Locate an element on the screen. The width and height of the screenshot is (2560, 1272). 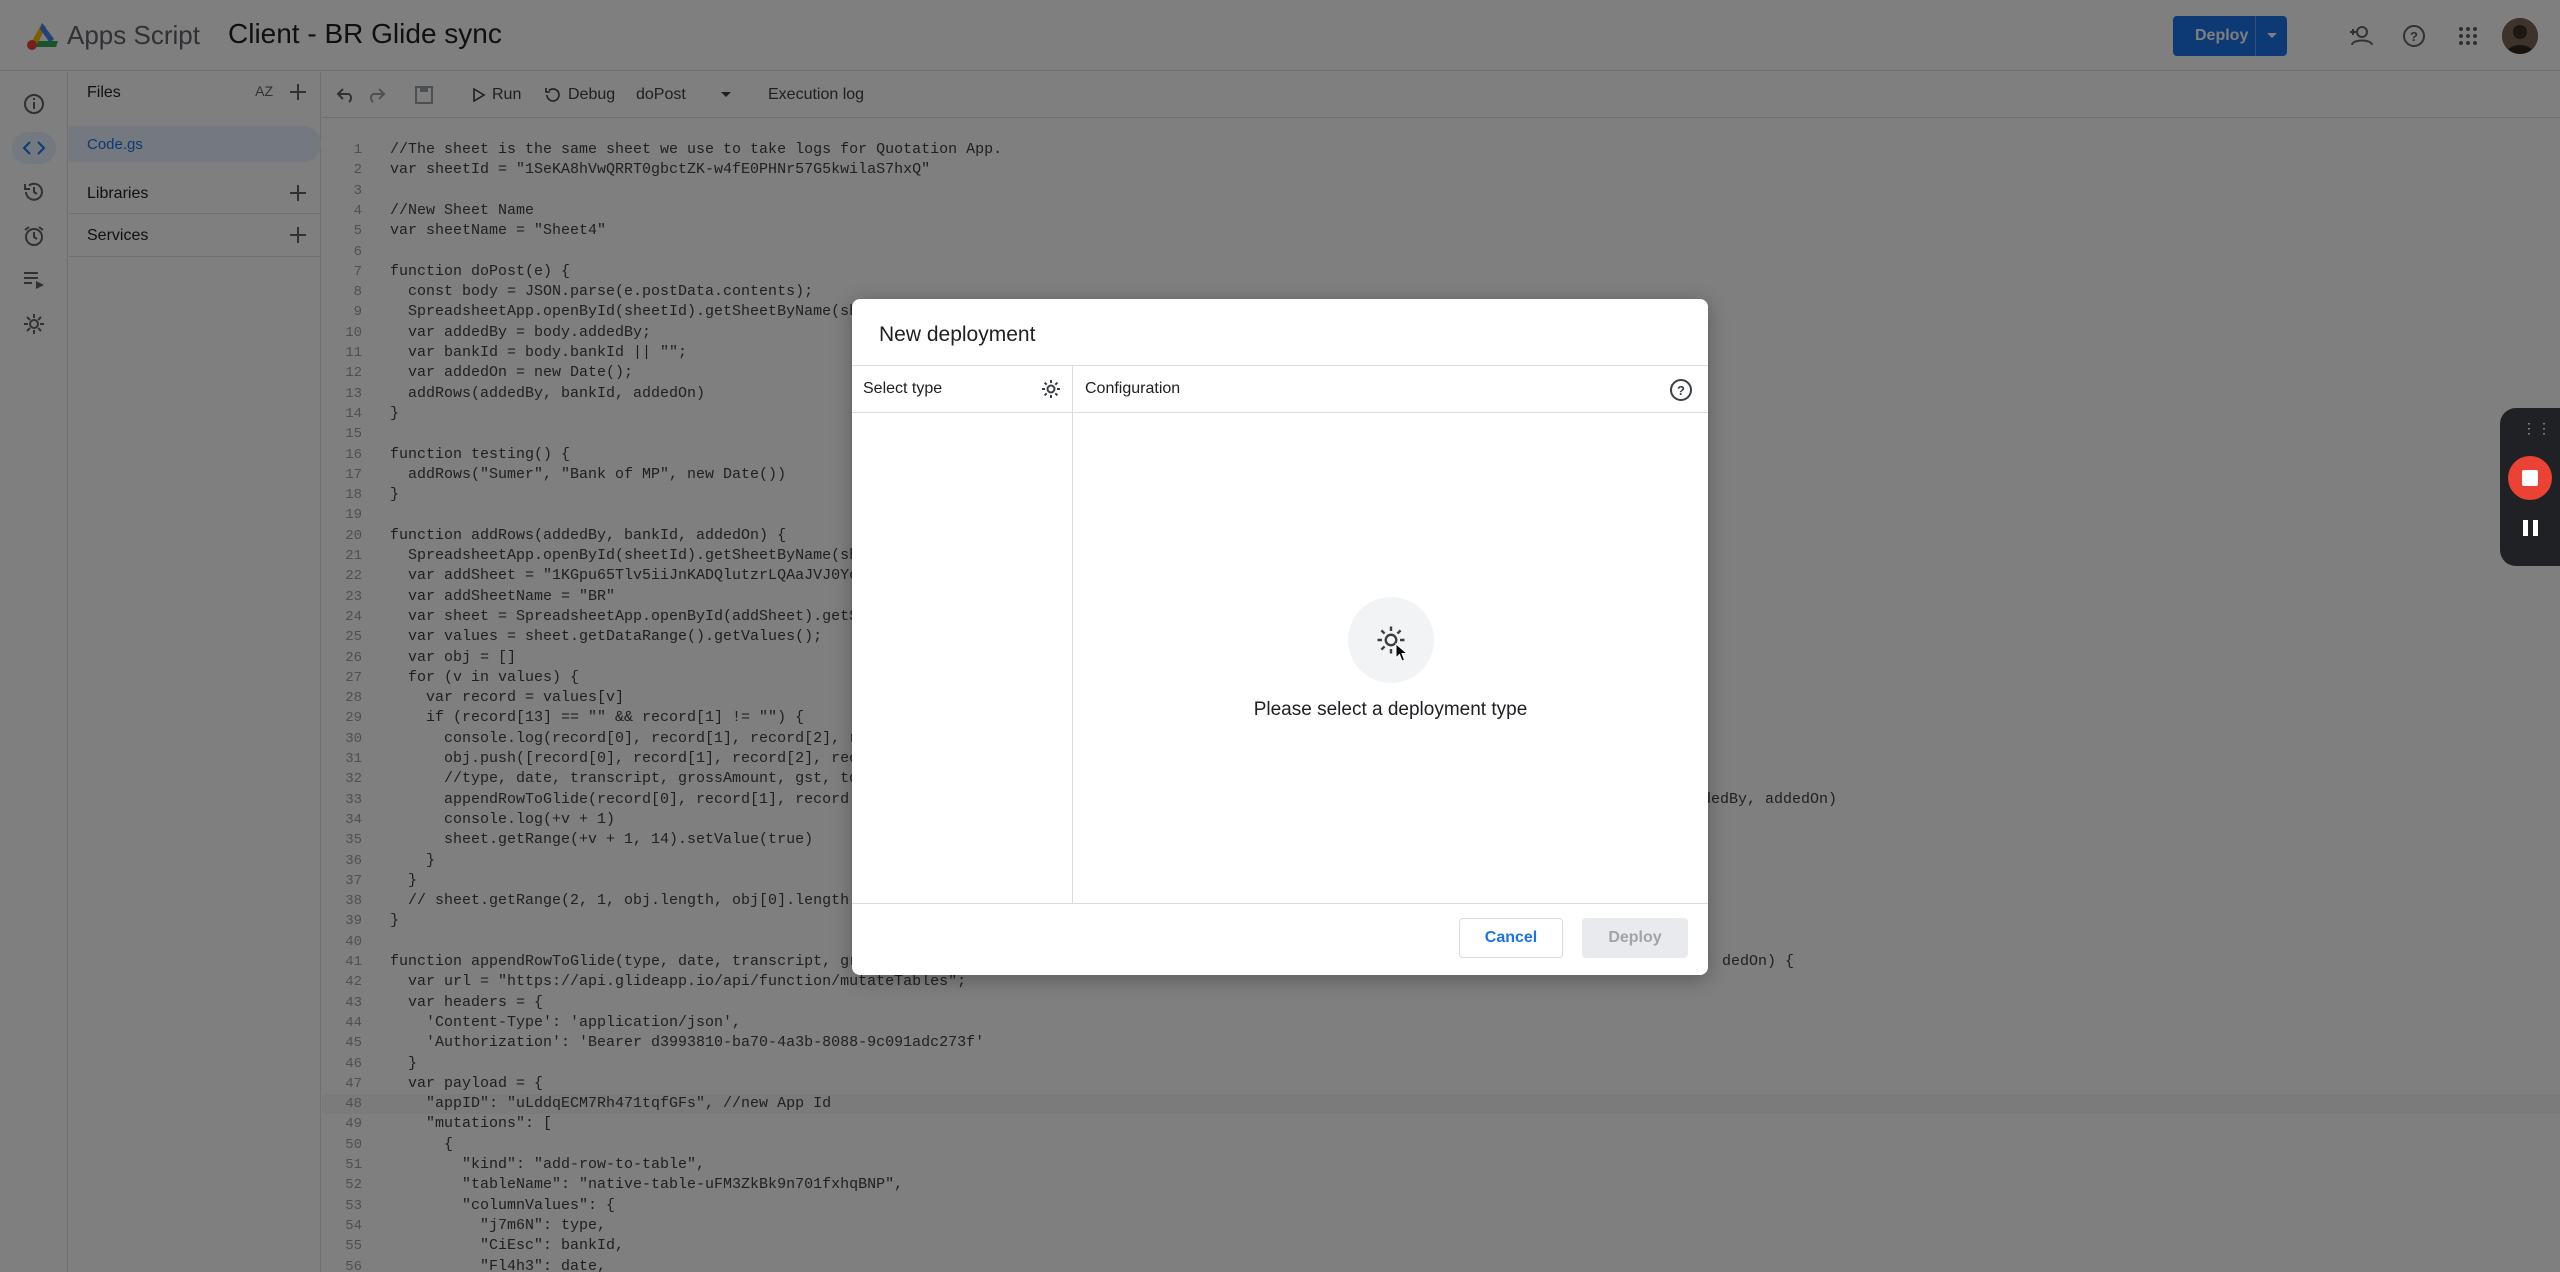
drag-handle-icon: ⋮⋮ is located at coordinates (2537, 428).